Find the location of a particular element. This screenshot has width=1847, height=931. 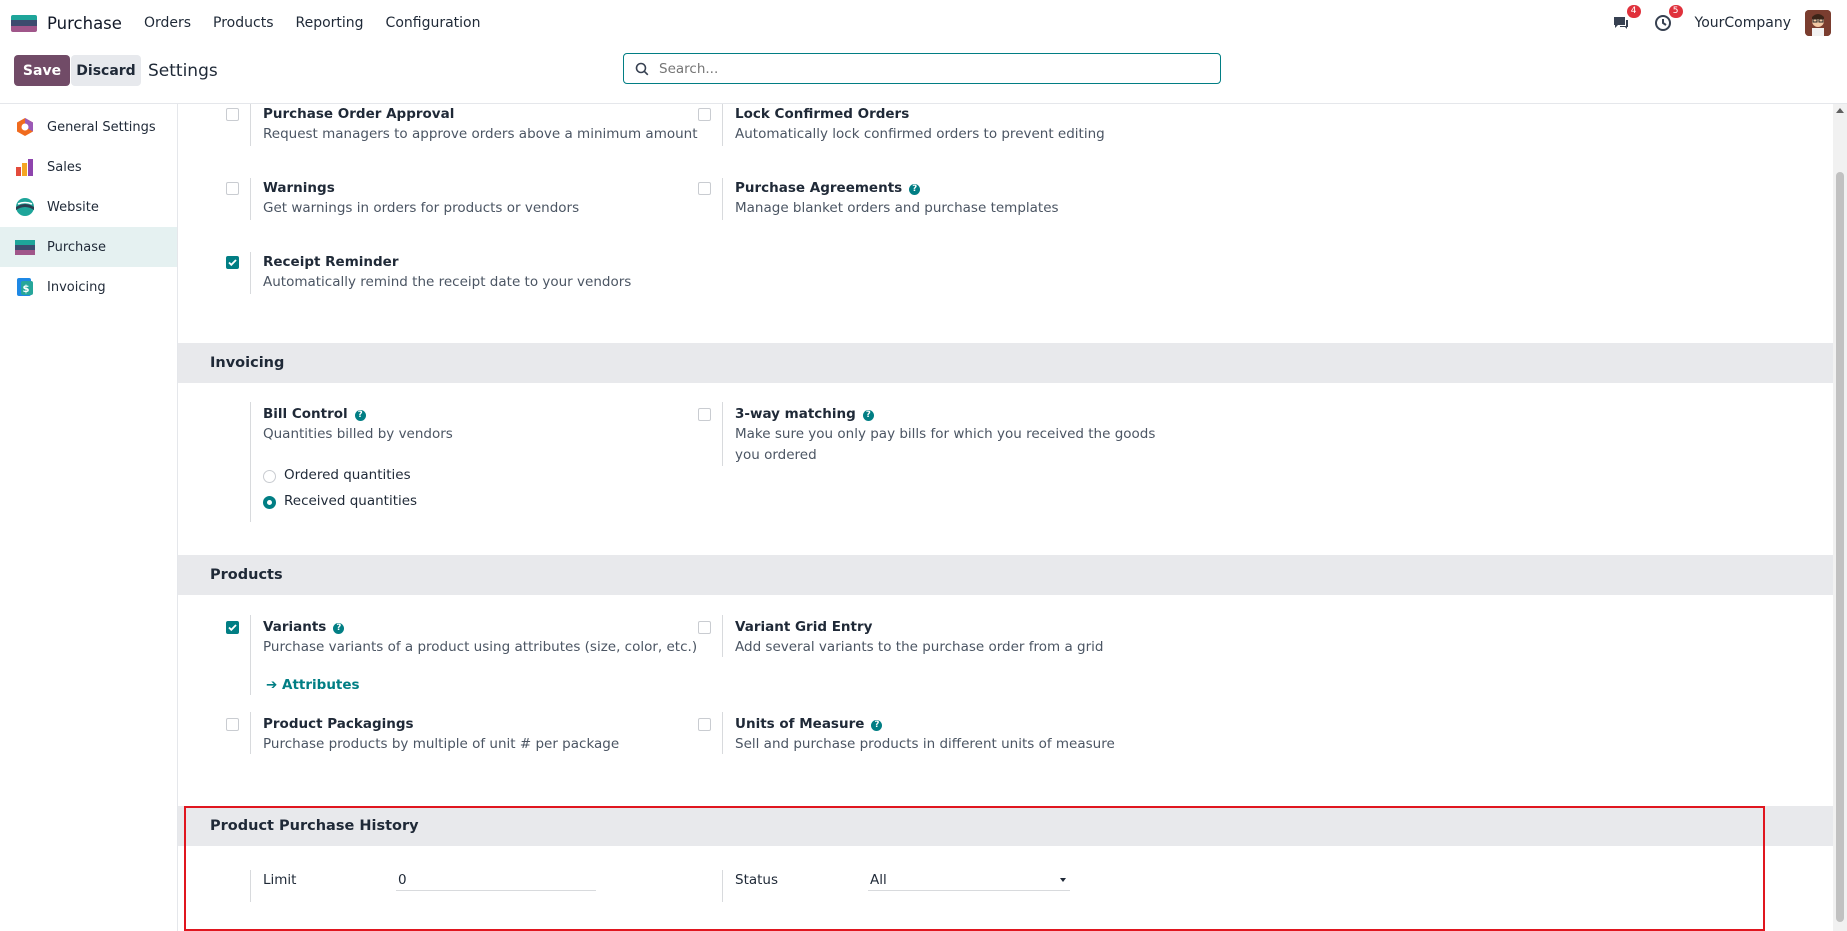

search-box is located at coordinates (922, 68).